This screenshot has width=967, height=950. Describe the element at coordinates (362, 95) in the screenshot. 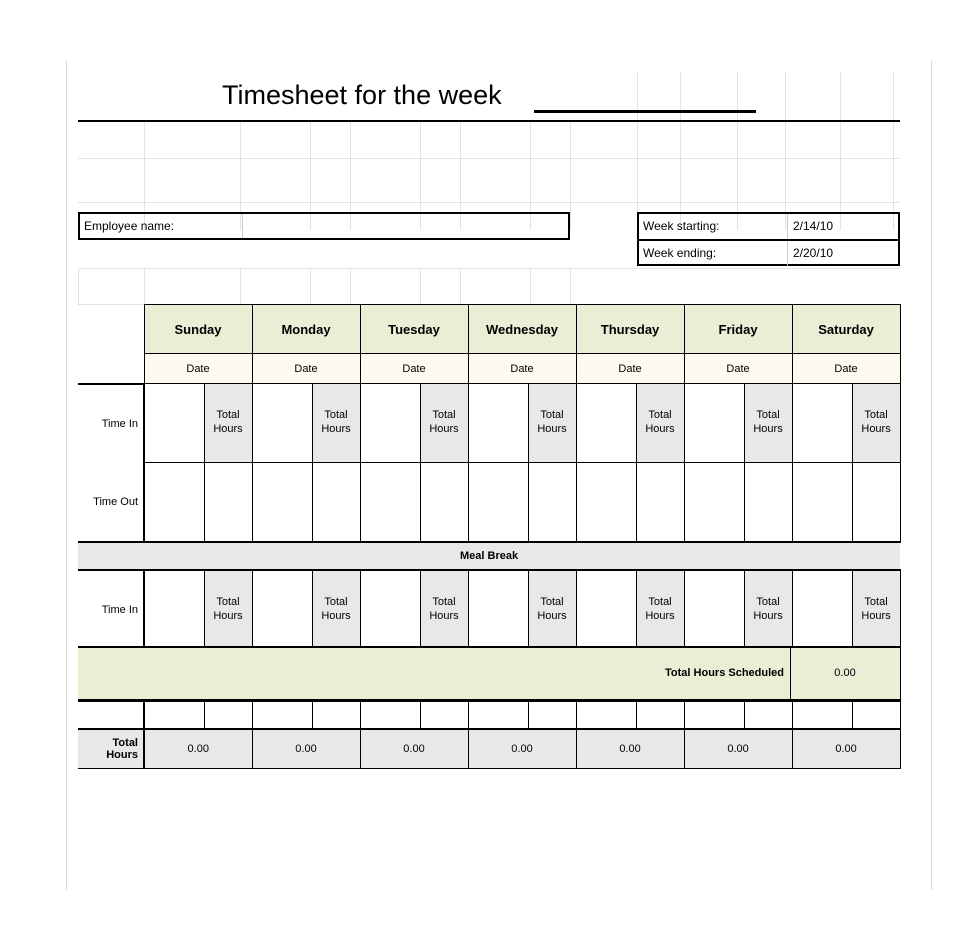

I see `page-title: Timesheet for the week` at that location.